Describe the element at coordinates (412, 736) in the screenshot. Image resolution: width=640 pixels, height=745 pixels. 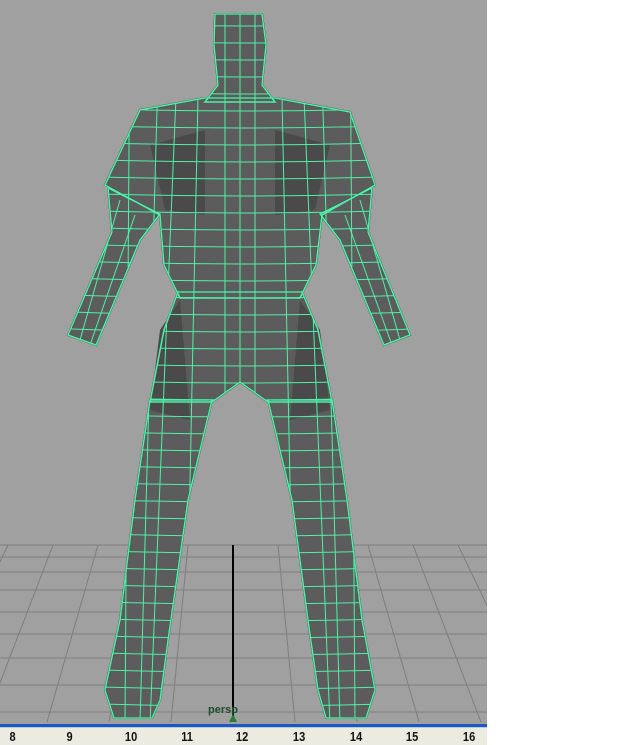
I see `time-tick: 15` at that location.